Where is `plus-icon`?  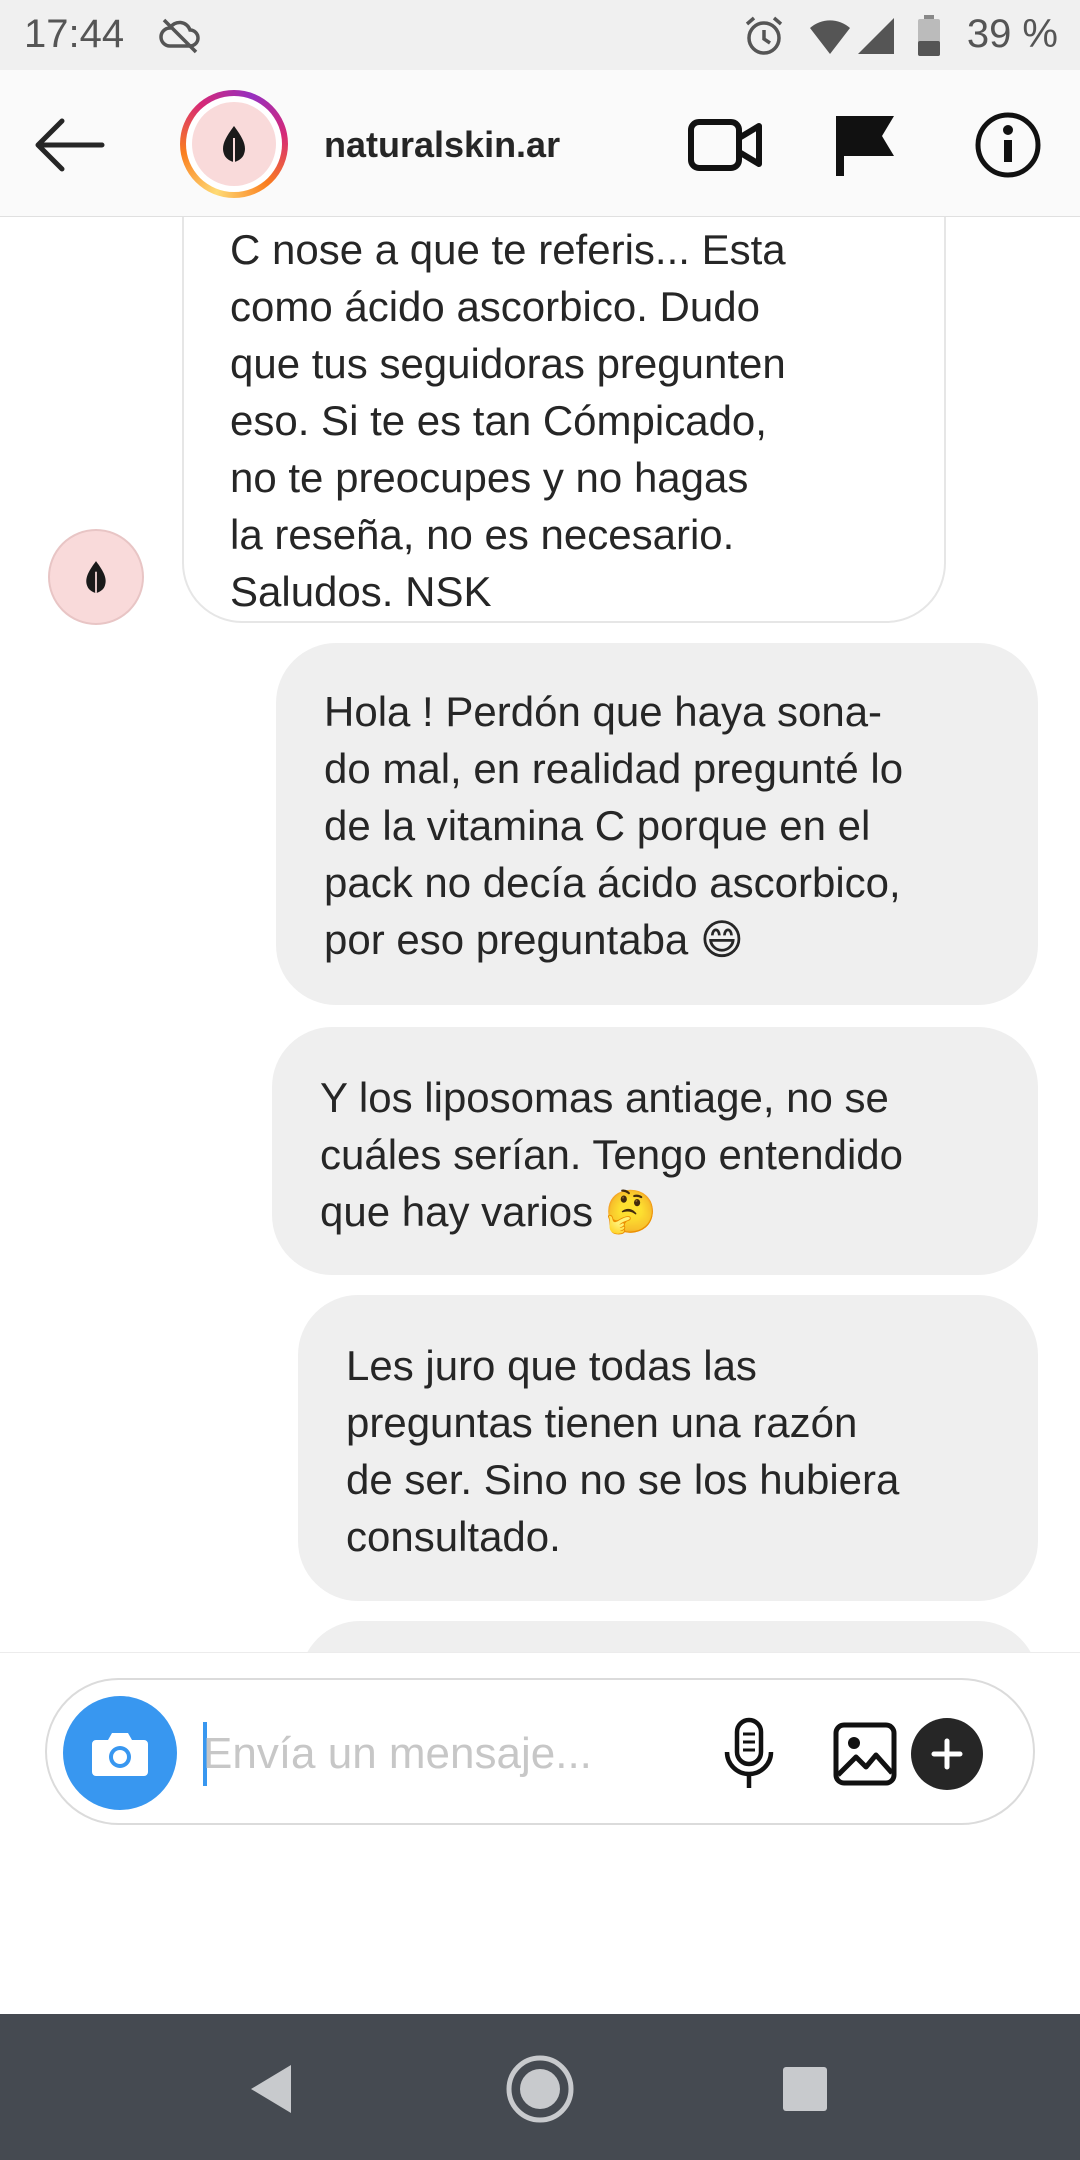 plus-icon is located at coordinates (947, 1754).